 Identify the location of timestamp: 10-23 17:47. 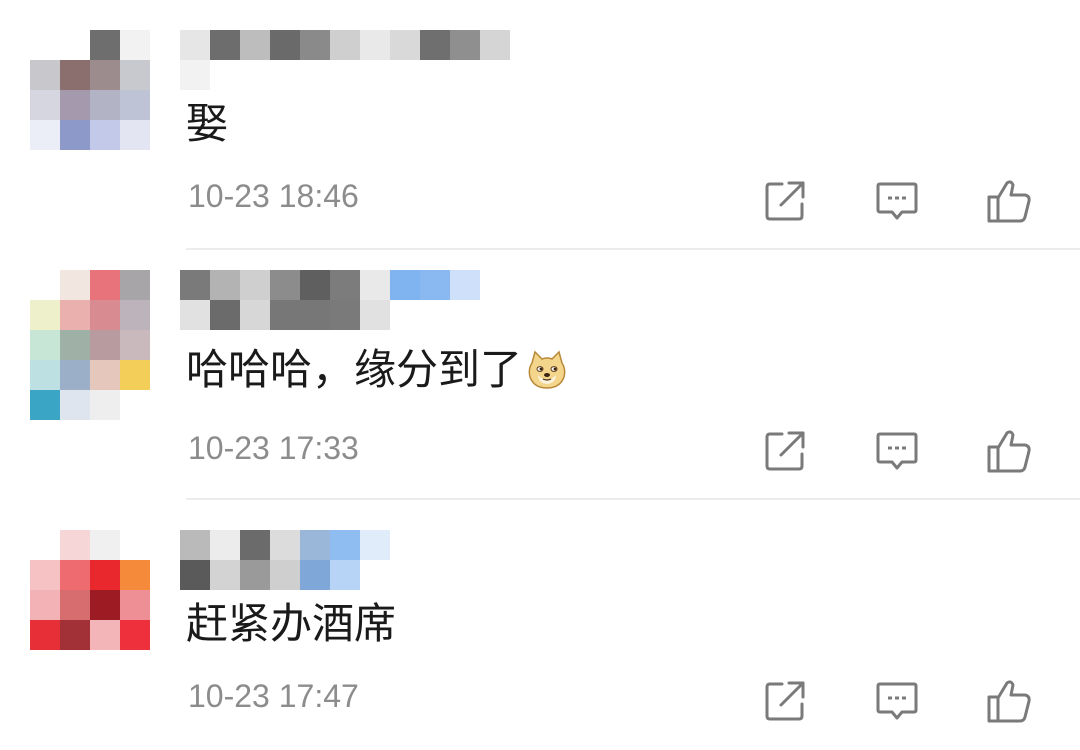
(273, 696).